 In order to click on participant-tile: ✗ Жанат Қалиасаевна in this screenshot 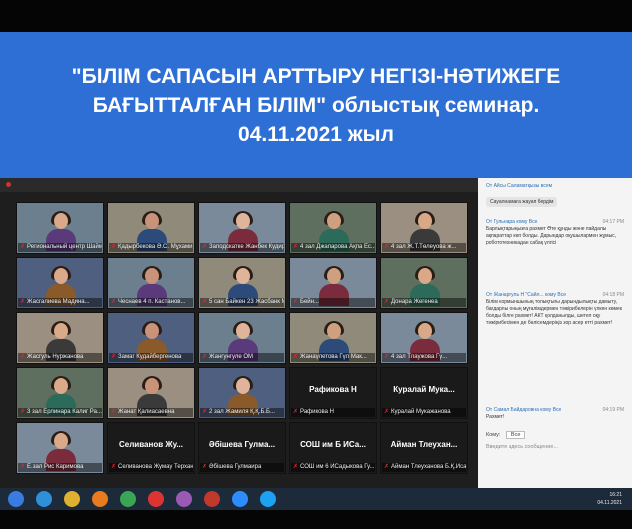, I will do `click(151, 393)`.